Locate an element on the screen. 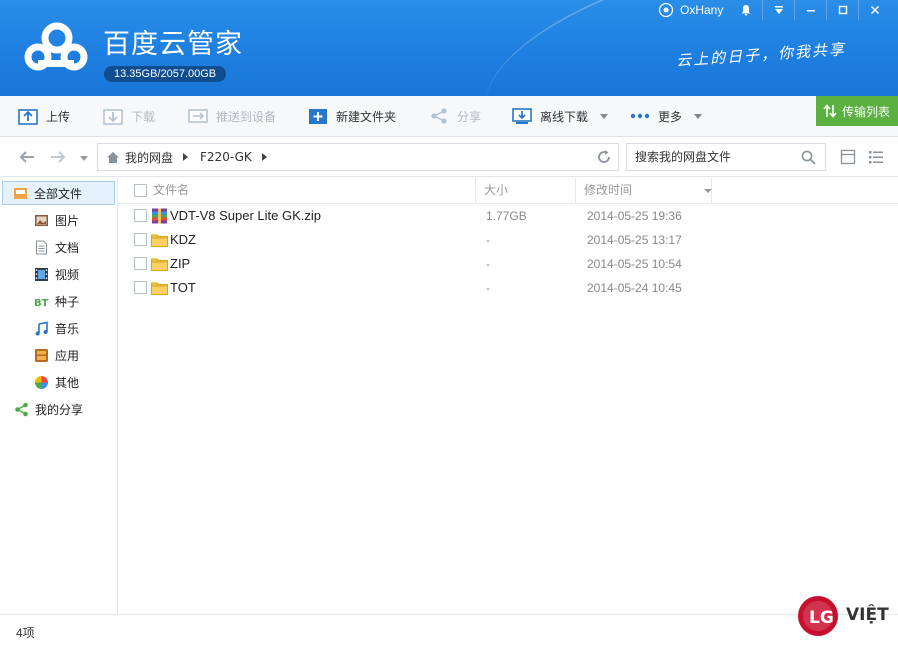 This screenshot has width=898, height=646. download-icon is located at coordinates (113, 117).